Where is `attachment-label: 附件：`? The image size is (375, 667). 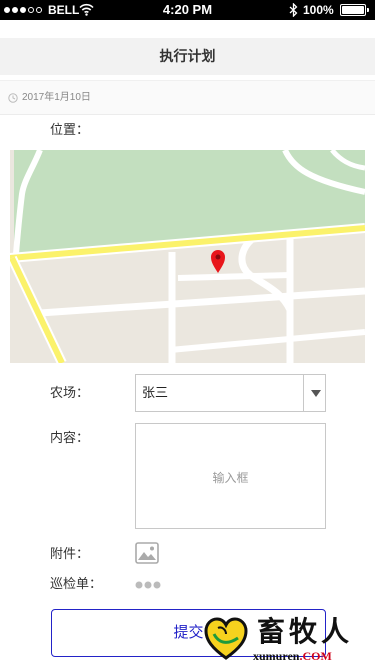
attachment-label: 附件： is located at coordinates (70, 553).